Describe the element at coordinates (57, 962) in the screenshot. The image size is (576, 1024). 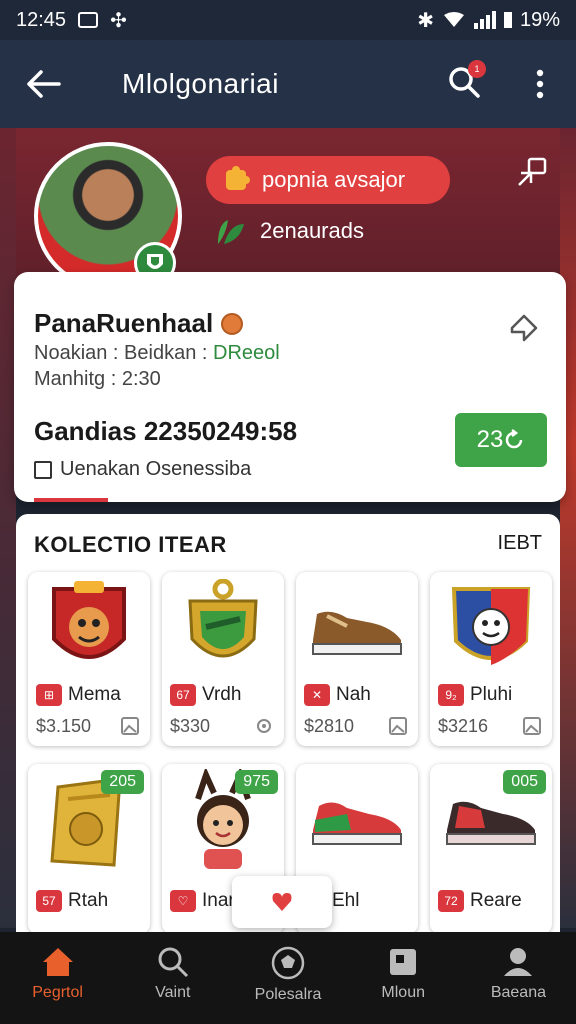
I see `home-icon` at that location.